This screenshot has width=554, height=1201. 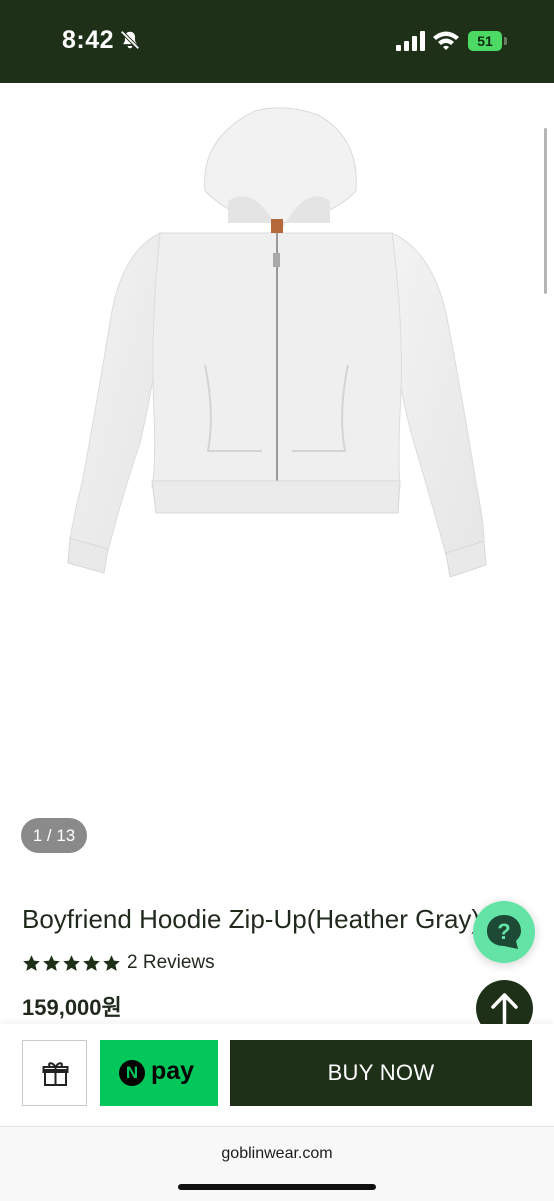 What do you see at coordinates (446, 40) in the screenshot?
I see `wifi-icon` at bounding box center [446, 40].